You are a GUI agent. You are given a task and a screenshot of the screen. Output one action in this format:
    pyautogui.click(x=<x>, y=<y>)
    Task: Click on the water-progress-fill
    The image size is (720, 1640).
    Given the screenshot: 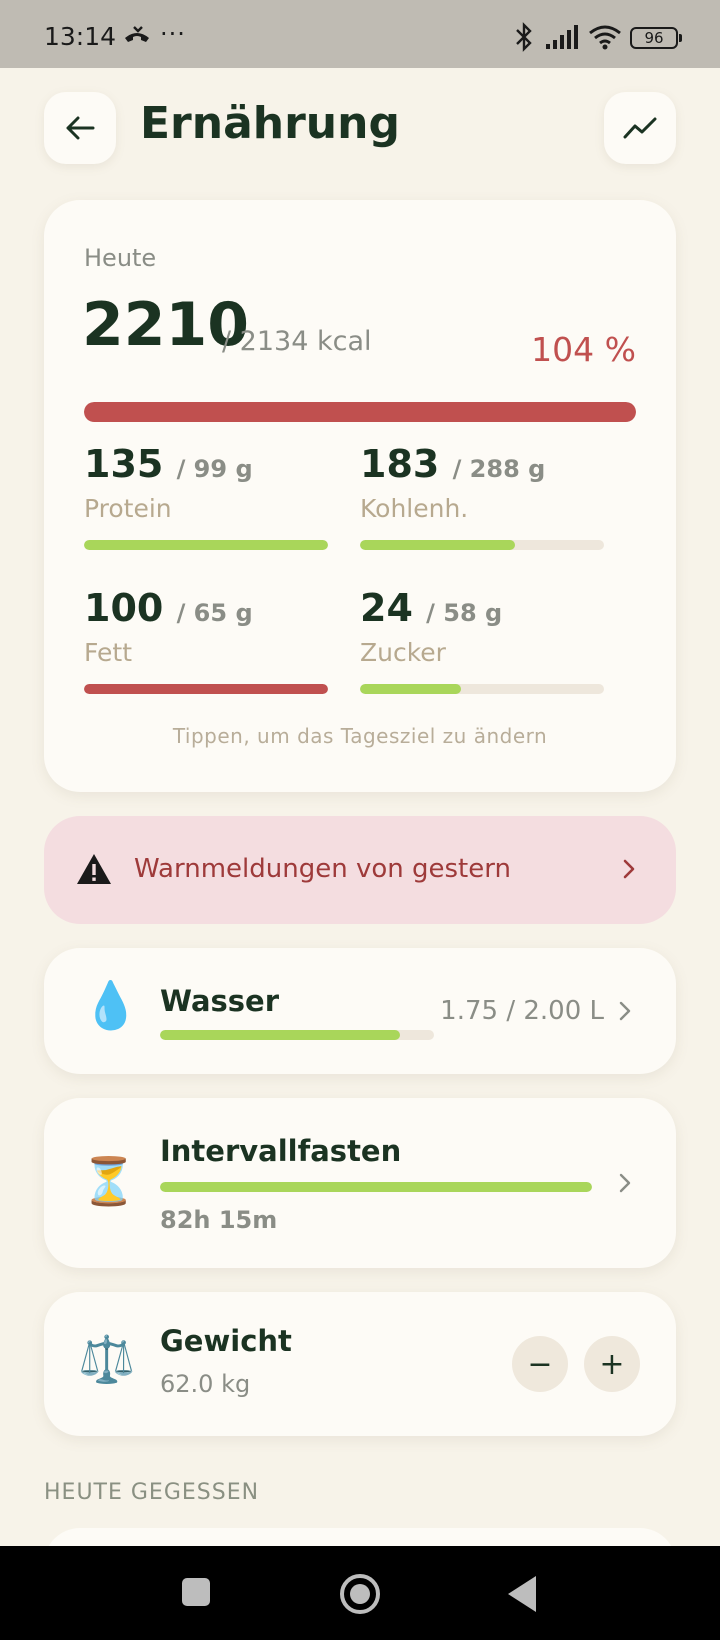 What is the action you would take?
    pyautogui.click(x=280, y=1035)
    